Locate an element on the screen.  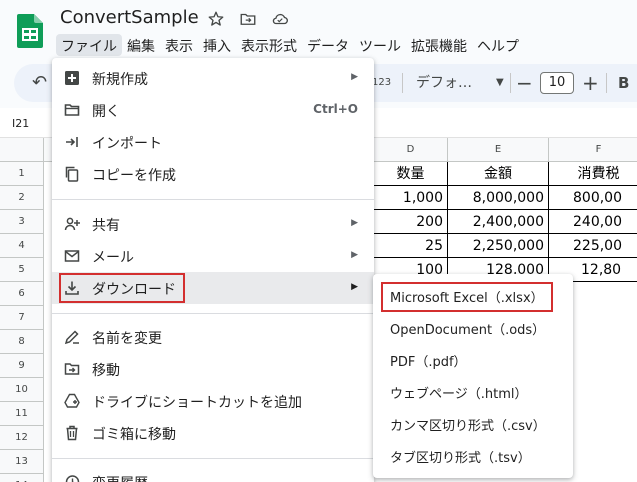
copy-icon is located at coordinates (72, 174).